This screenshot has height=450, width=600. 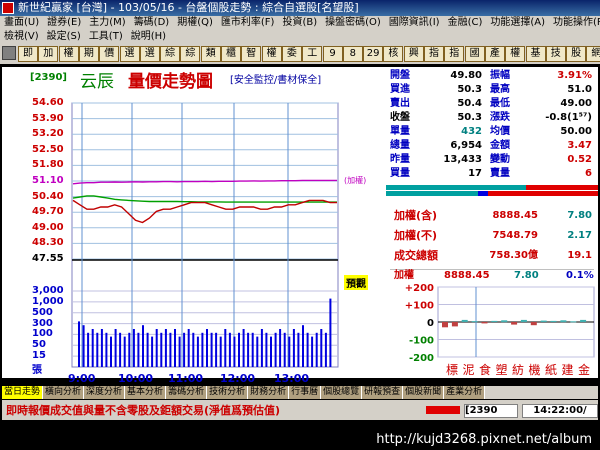 What do you see at coordinates (332, 54) in the screenshot?
I see `toolbar-button: 9` at bounding box center [332, 54].